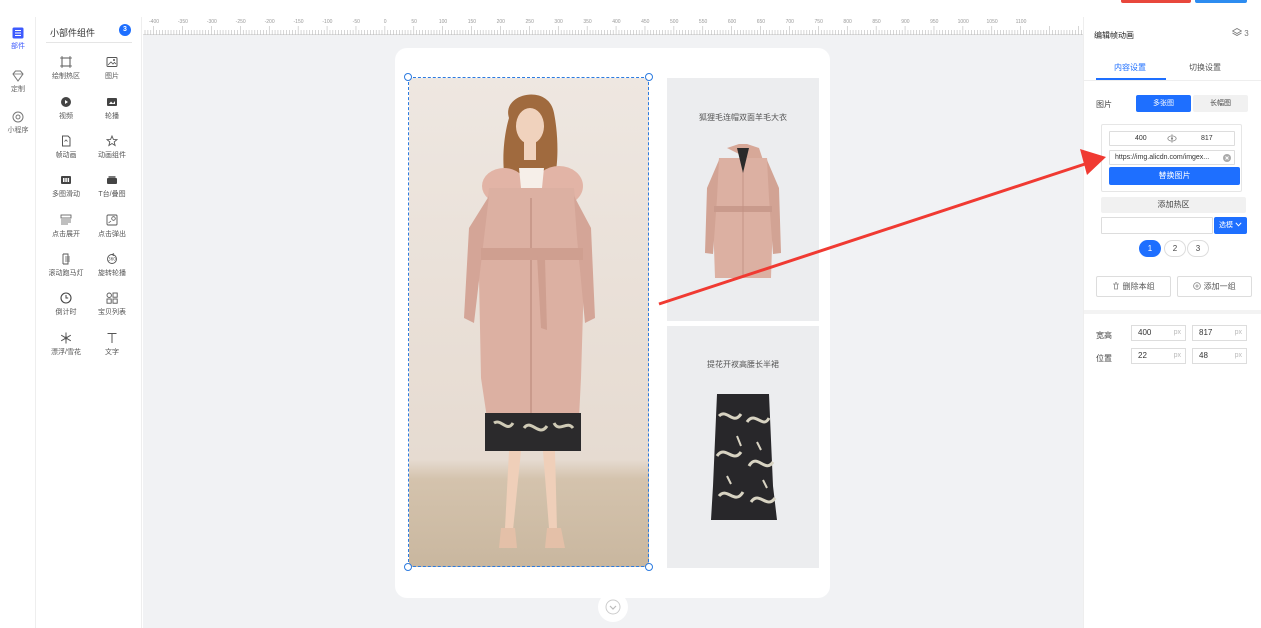 The width and height of the screenshot is (1261, 628). I want to click on pos-y-value: 48, so click(1203, 355).